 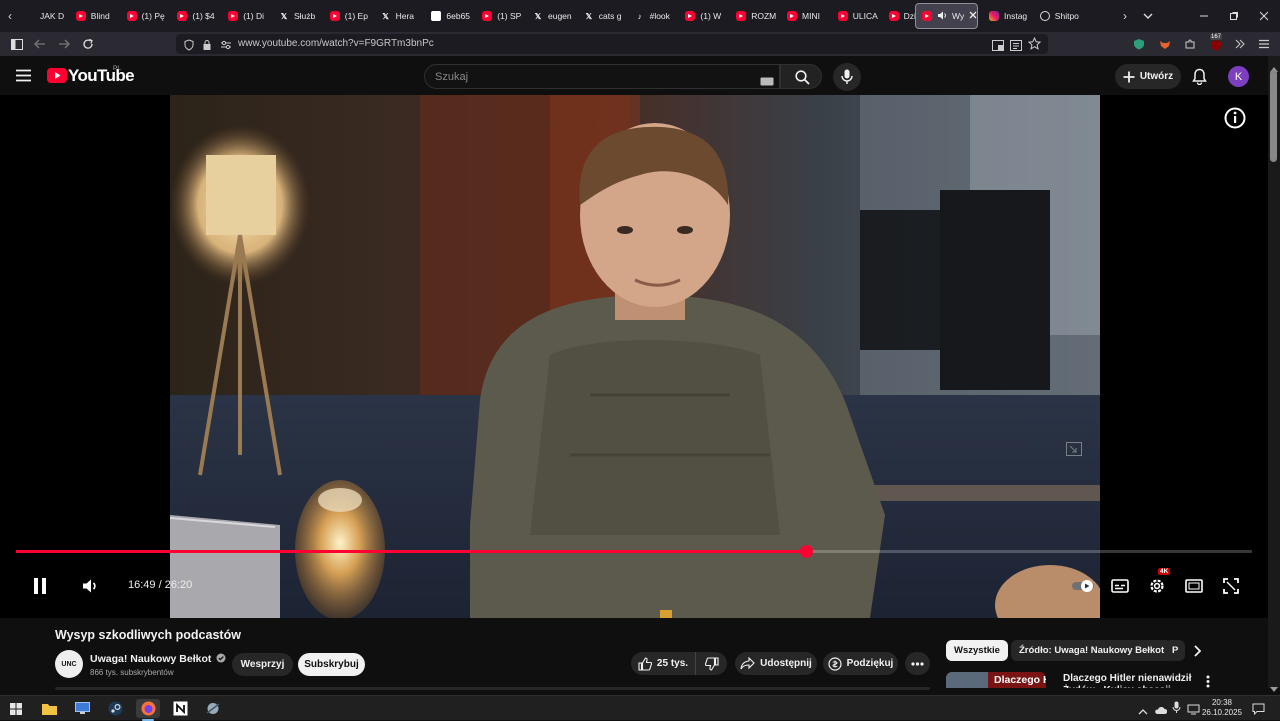 I want to click on browser-tab: (1) W, so click(x=702, y=16).